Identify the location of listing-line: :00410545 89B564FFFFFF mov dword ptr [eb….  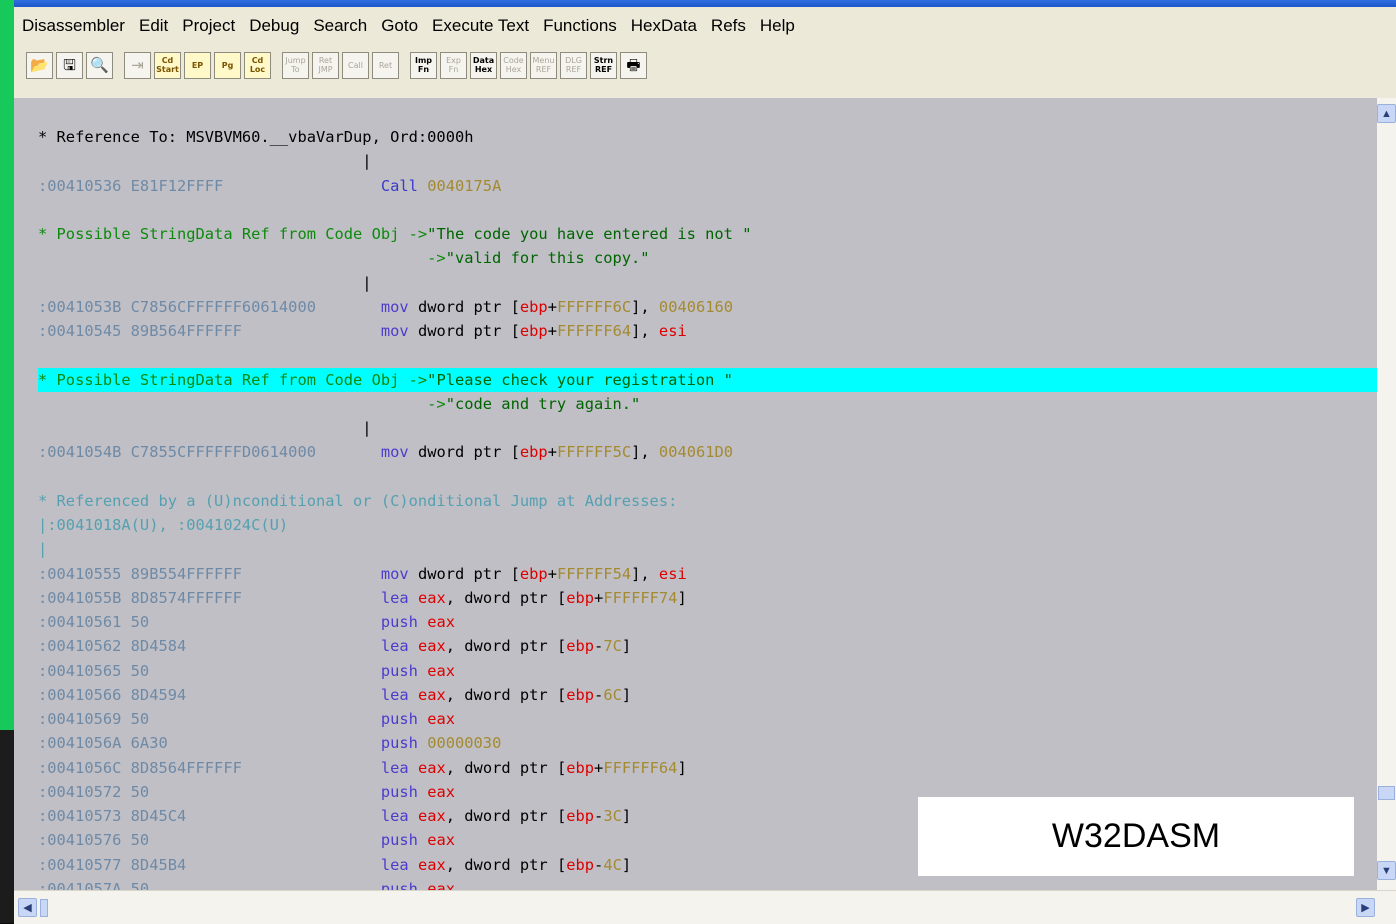
(707, 331).